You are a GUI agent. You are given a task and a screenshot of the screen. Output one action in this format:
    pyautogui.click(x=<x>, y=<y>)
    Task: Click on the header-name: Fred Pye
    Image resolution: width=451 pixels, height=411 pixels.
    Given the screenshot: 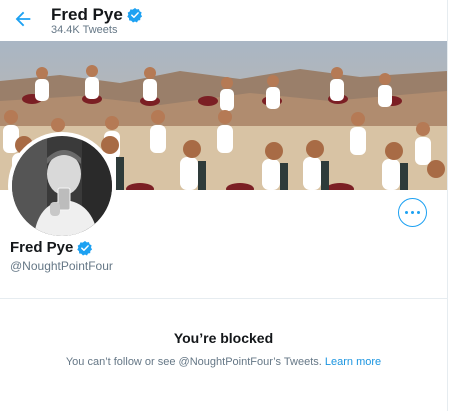 What is the action you would take?
    pyautogui.click(x=87, y=14)
    